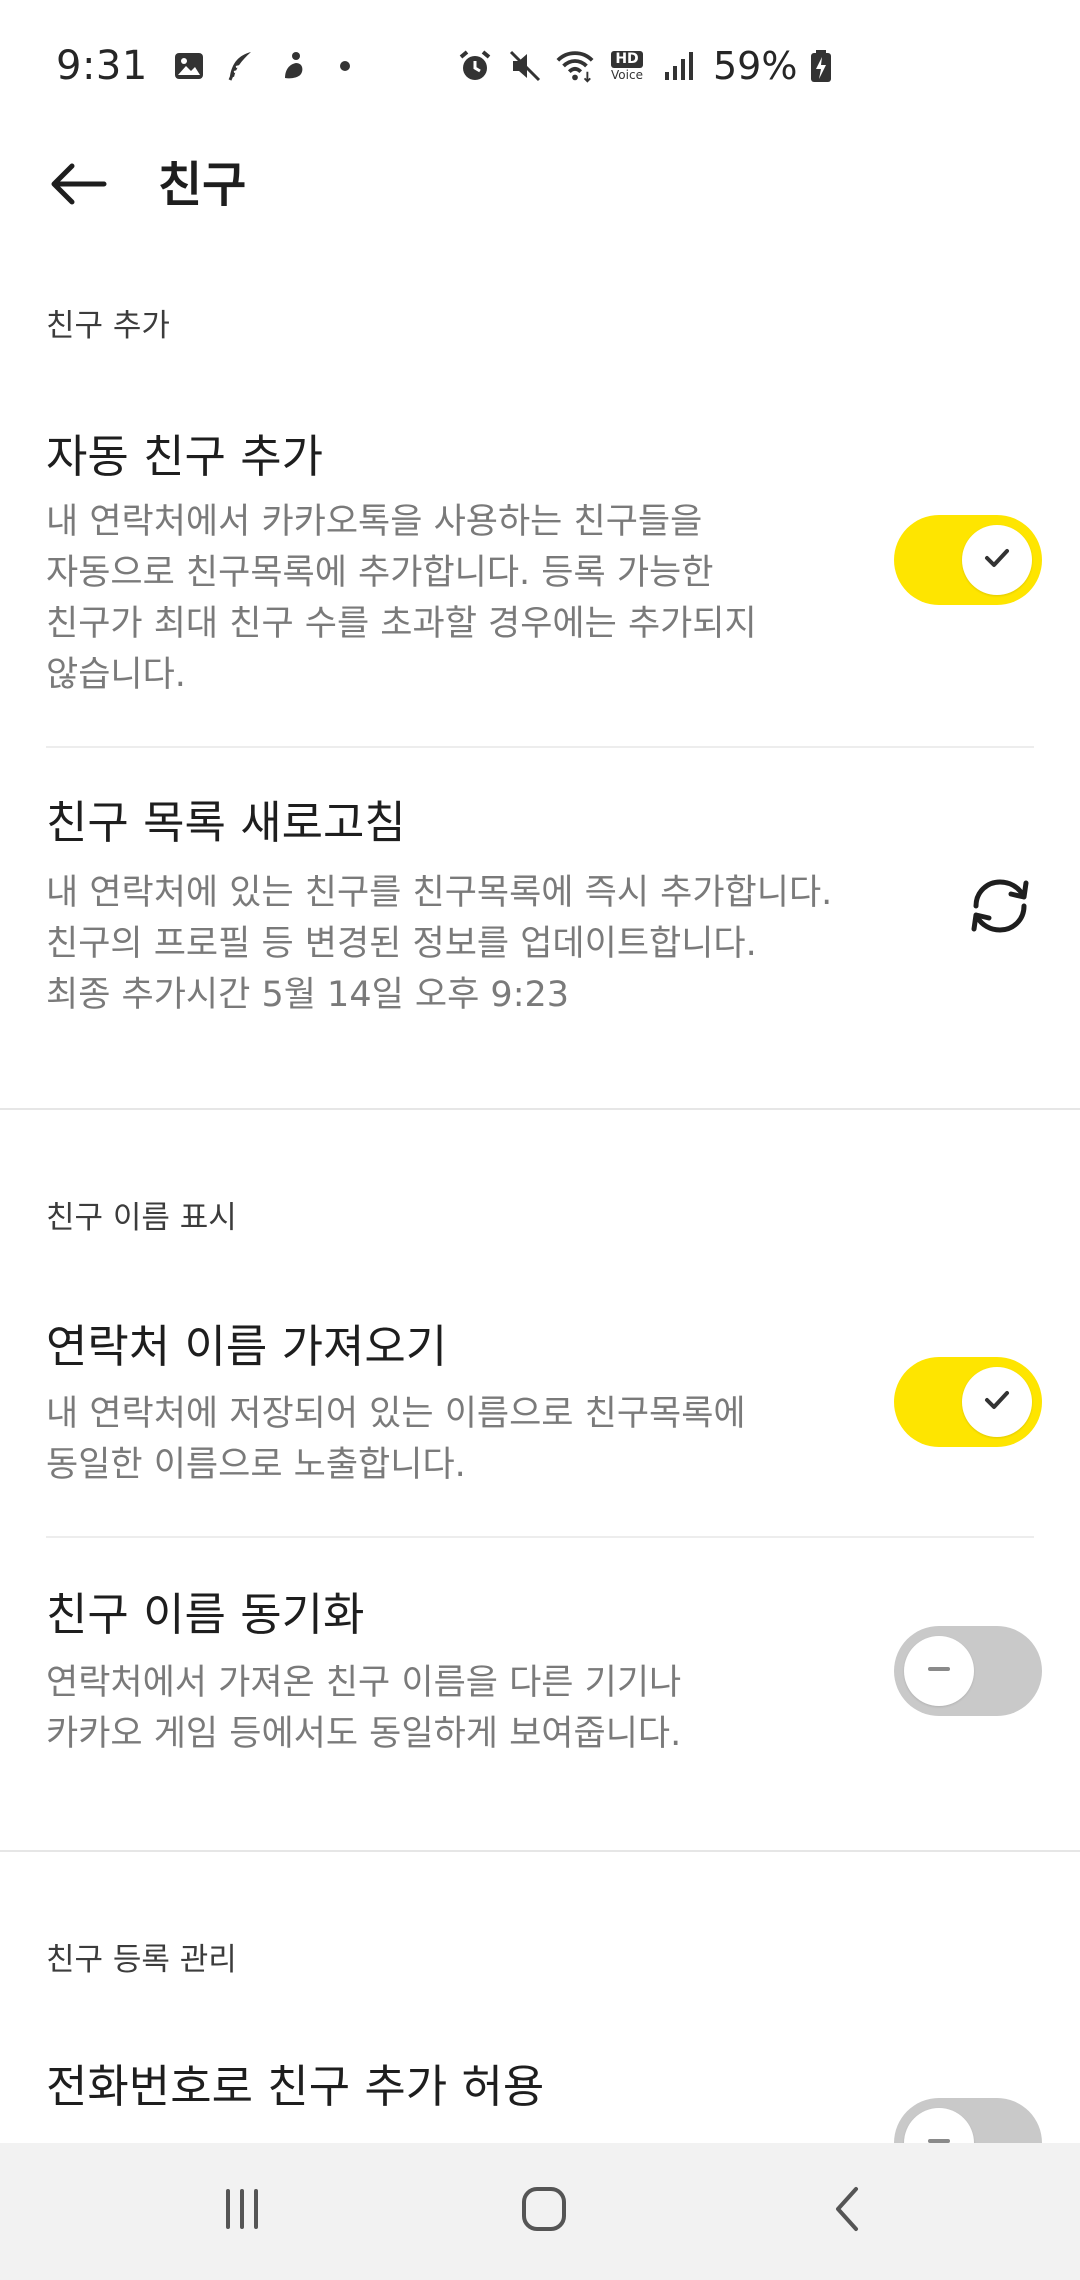 This screenshot has width=1080, height=2280. What do you see at coordinates (108, 326) in the screenshot?
I see `section-header-add-friends: 친구 추가` at bounding box center [108, 326].